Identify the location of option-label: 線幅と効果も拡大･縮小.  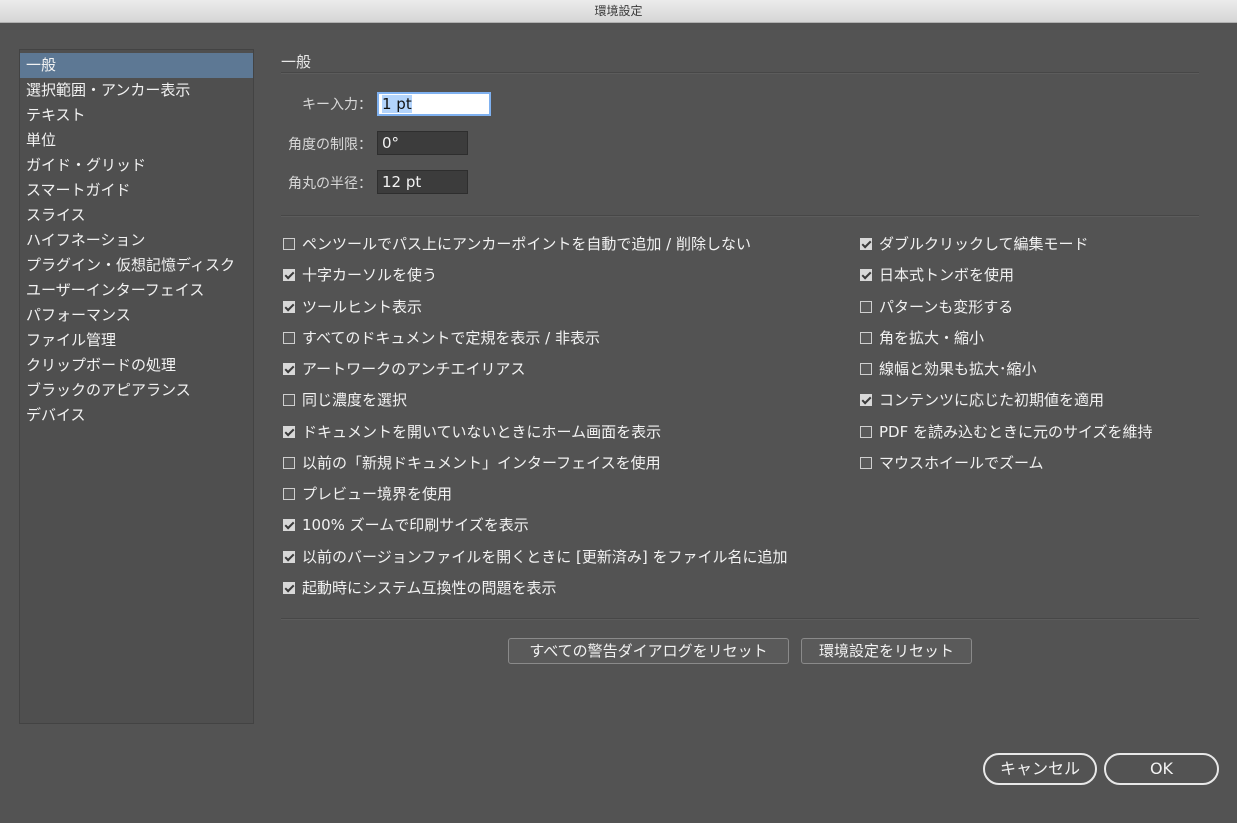
(958, 369).